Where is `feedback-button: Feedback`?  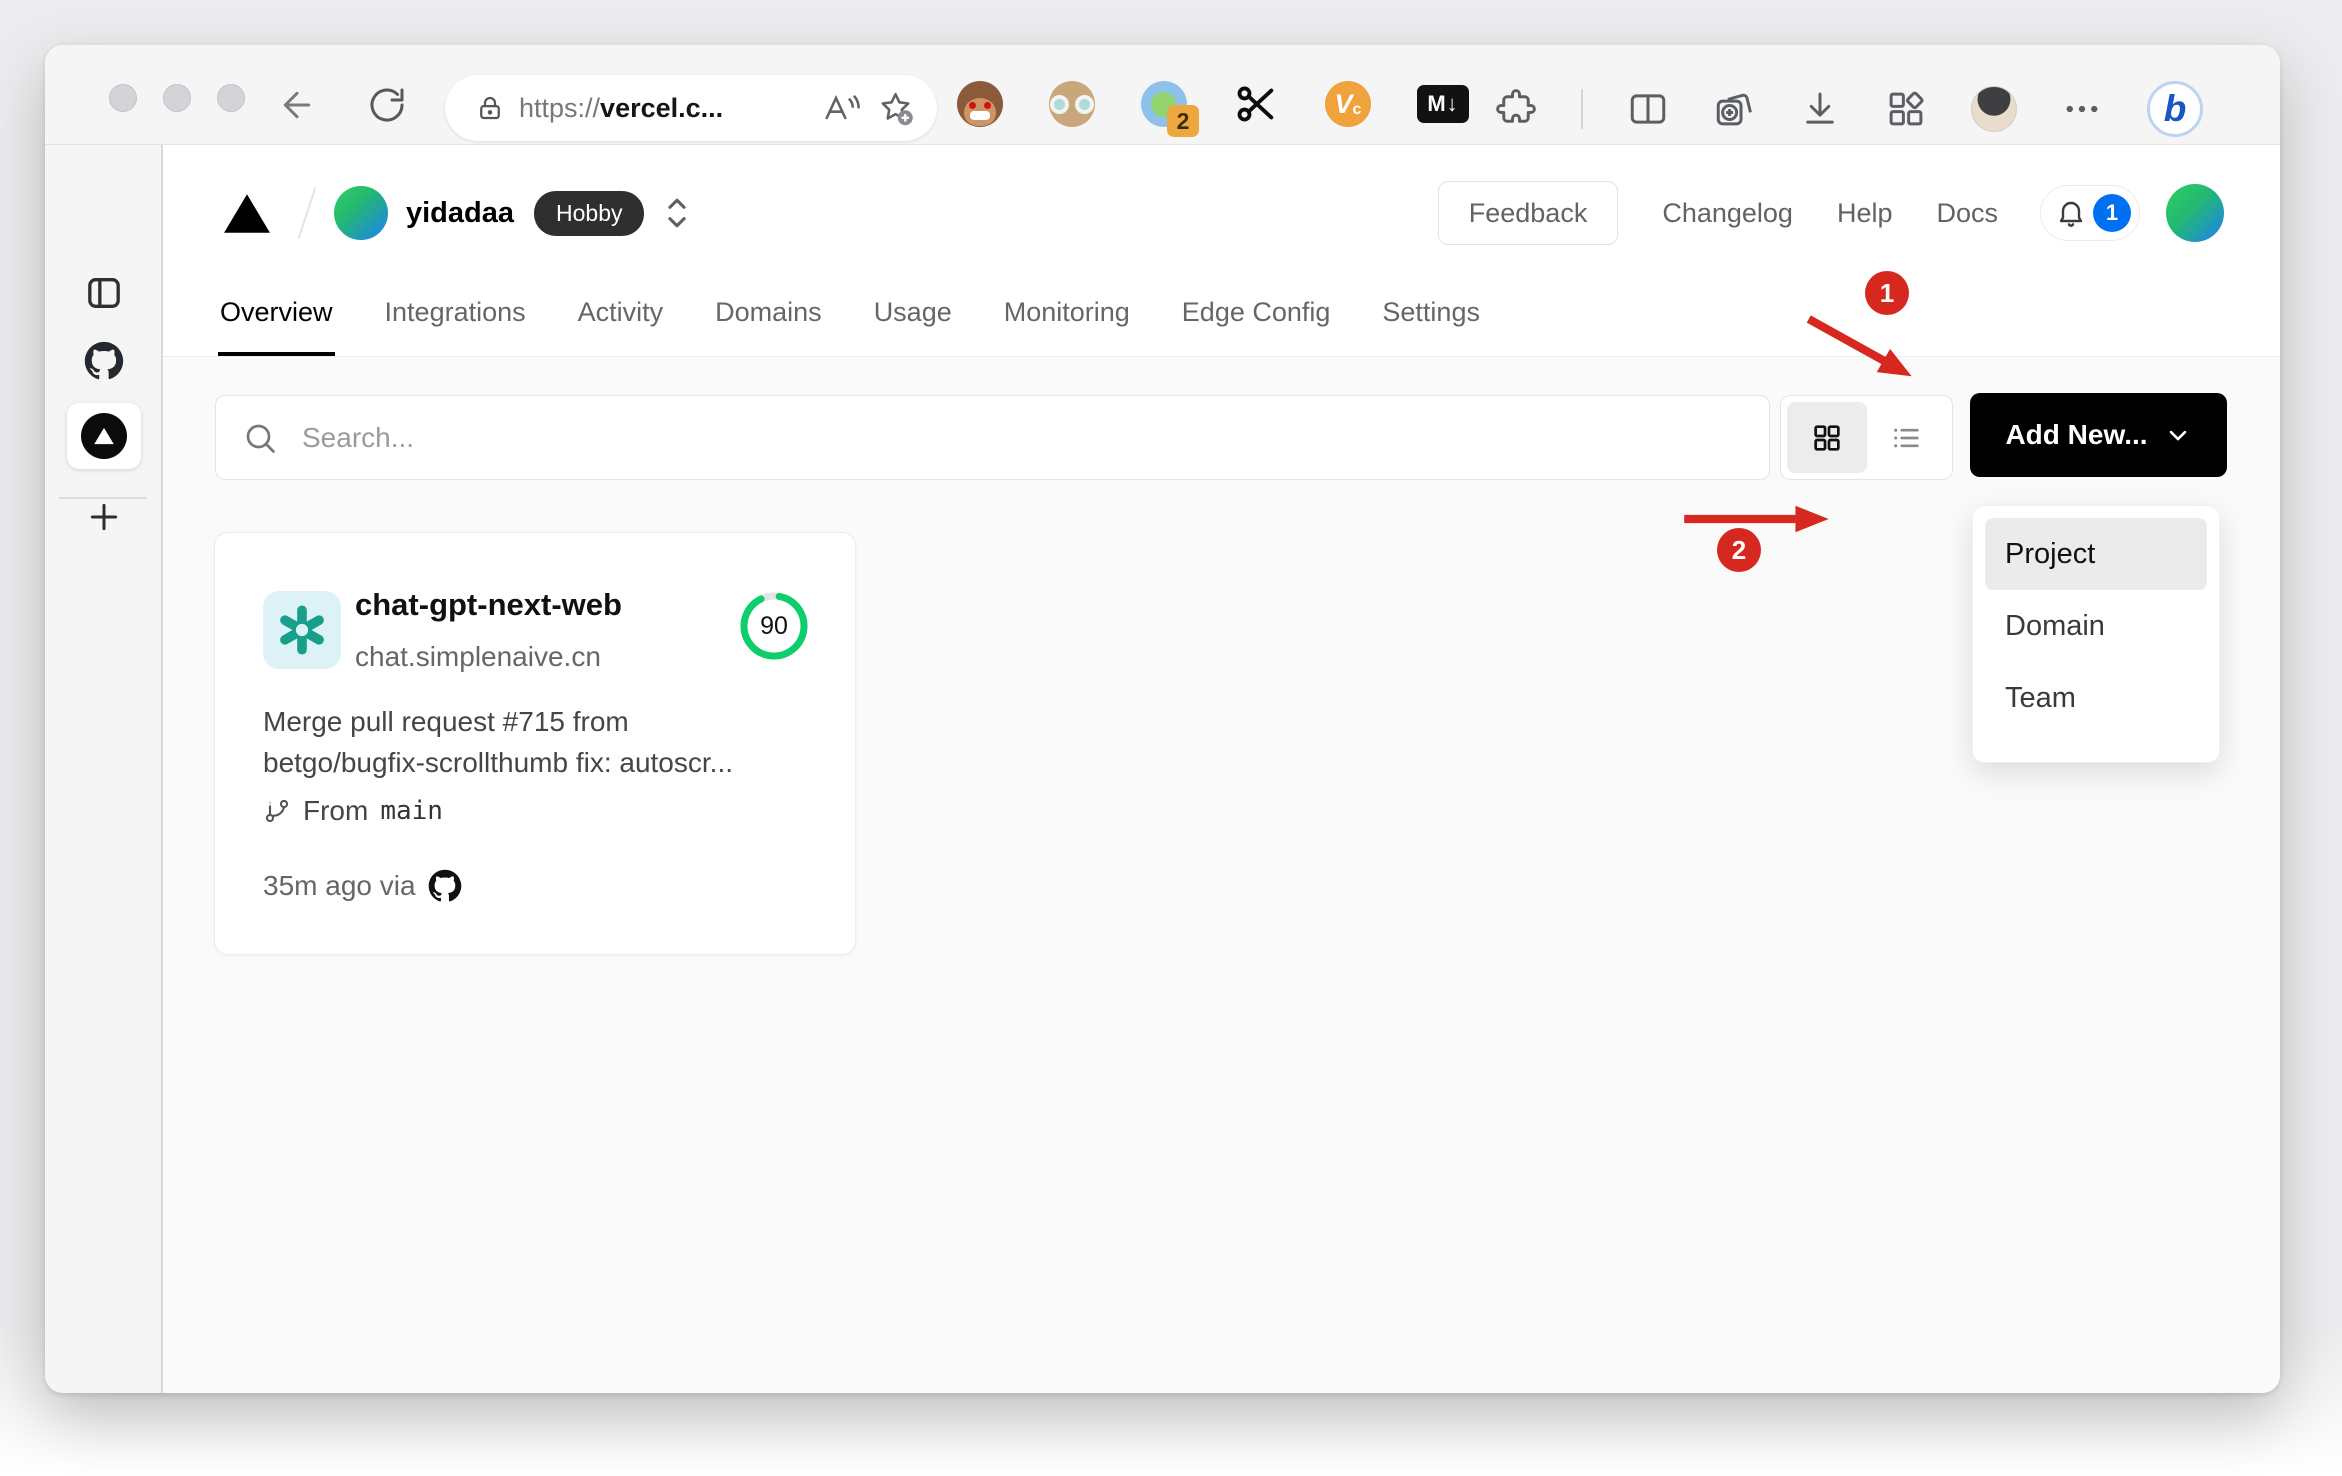
feedback-button: Feedback is located at coordinates (1528, 213).